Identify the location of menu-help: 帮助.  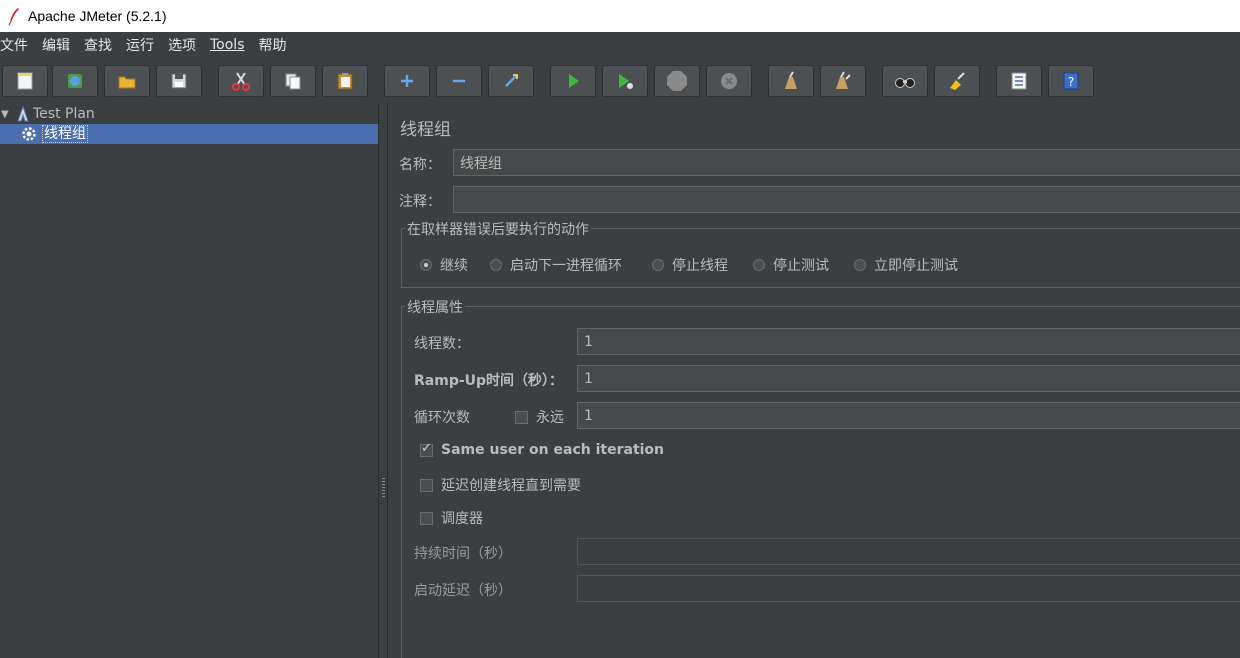
(273, 45).